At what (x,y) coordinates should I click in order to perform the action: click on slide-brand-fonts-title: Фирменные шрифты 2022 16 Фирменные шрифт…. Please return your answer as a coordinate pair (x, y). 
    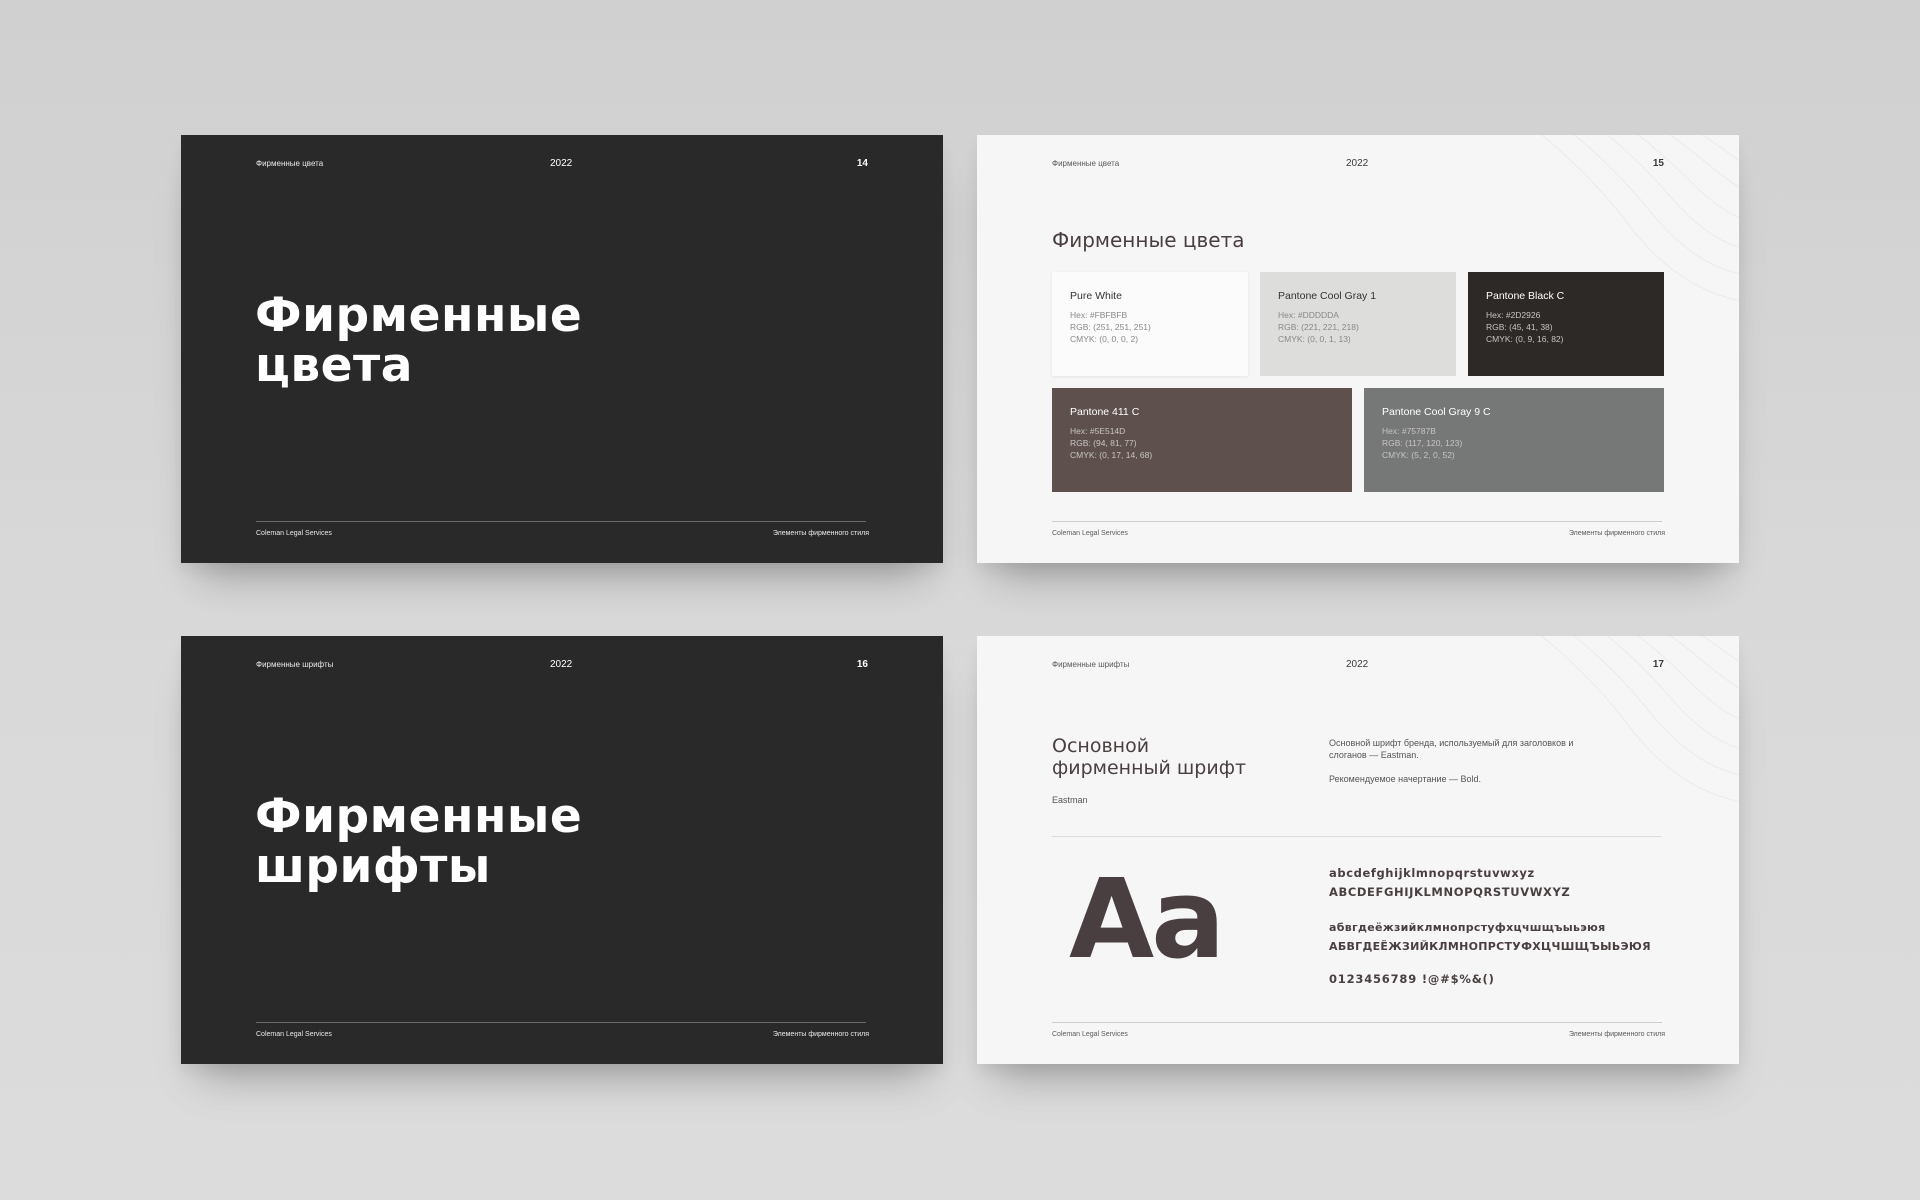
    Looking at the image, I should click on (562, 850).